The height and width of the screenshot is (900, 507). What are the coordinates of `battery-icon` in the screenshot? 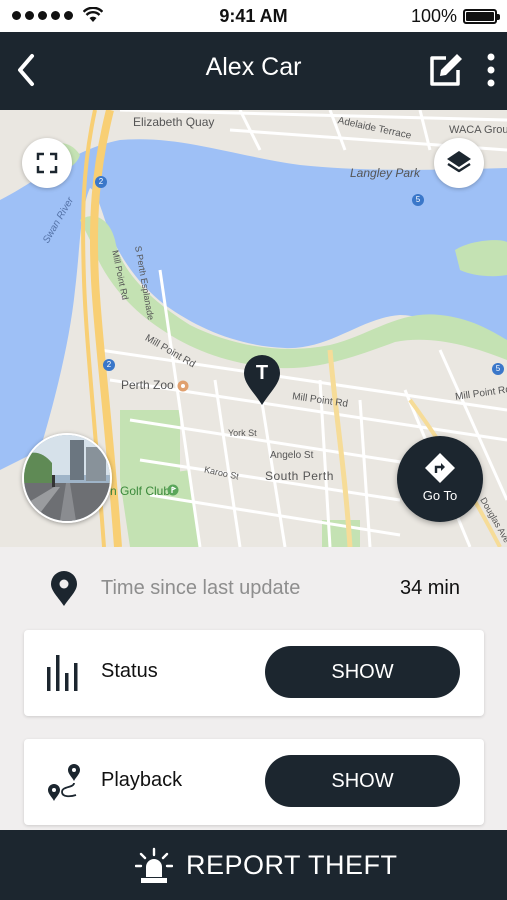 It's located at (481, 16).